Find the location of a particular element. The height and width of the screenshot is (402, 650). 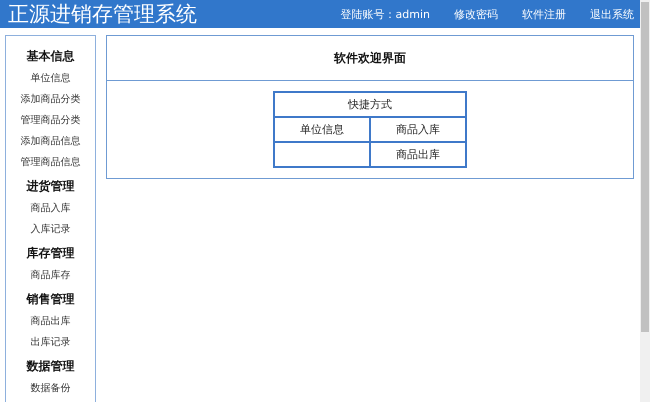

sidebar-link: 管理商品信息 is located at coordinates (50, 162).